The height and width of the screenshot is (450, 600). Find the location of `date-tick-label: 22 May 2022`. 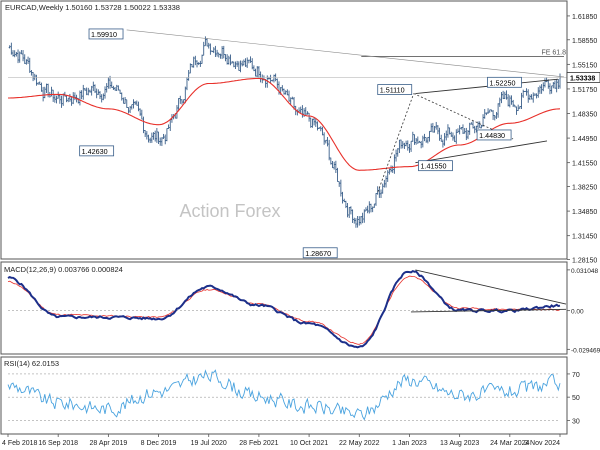

date-tick-label: 22 May 2022 is located at coordinates (359, 443).